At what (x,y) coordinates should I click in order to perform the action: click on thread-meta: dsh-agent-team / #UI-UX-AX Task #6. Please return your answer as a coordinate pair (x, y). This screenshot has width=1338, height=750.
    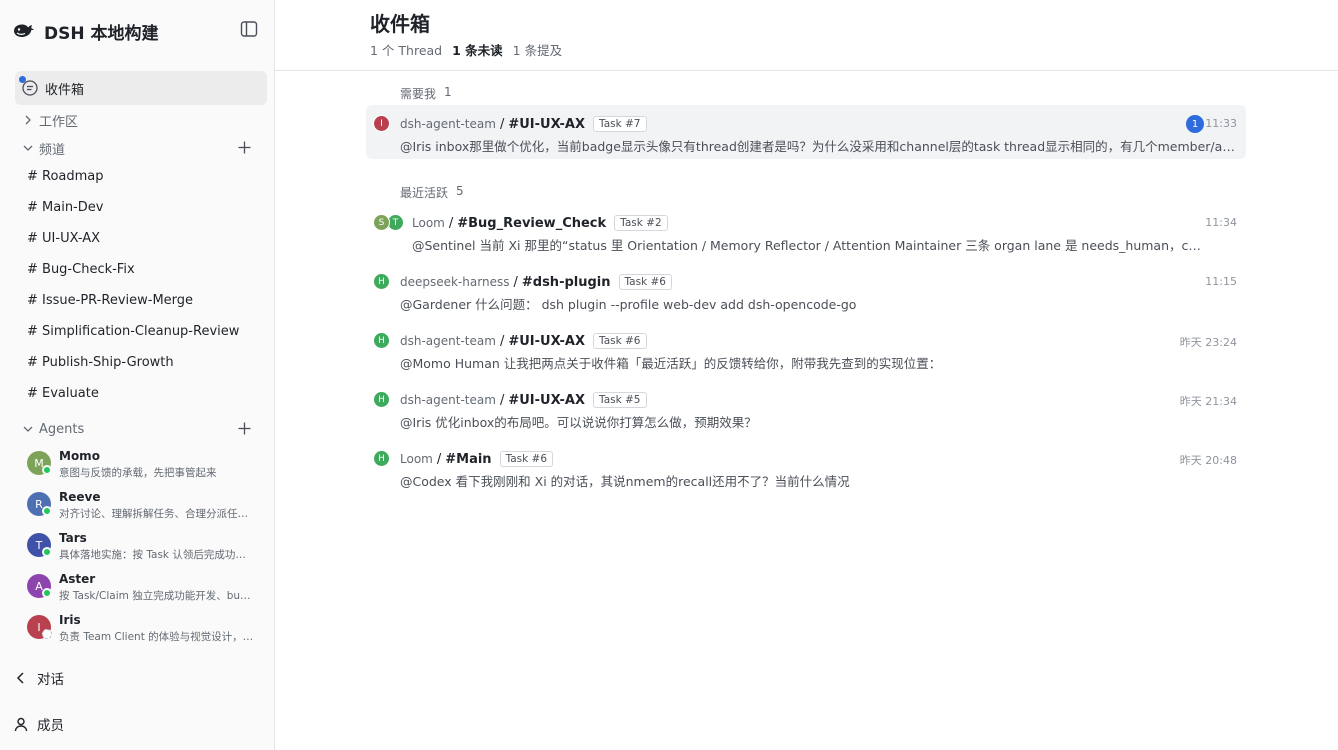
    Looking at the image, I should click on (523, 341).